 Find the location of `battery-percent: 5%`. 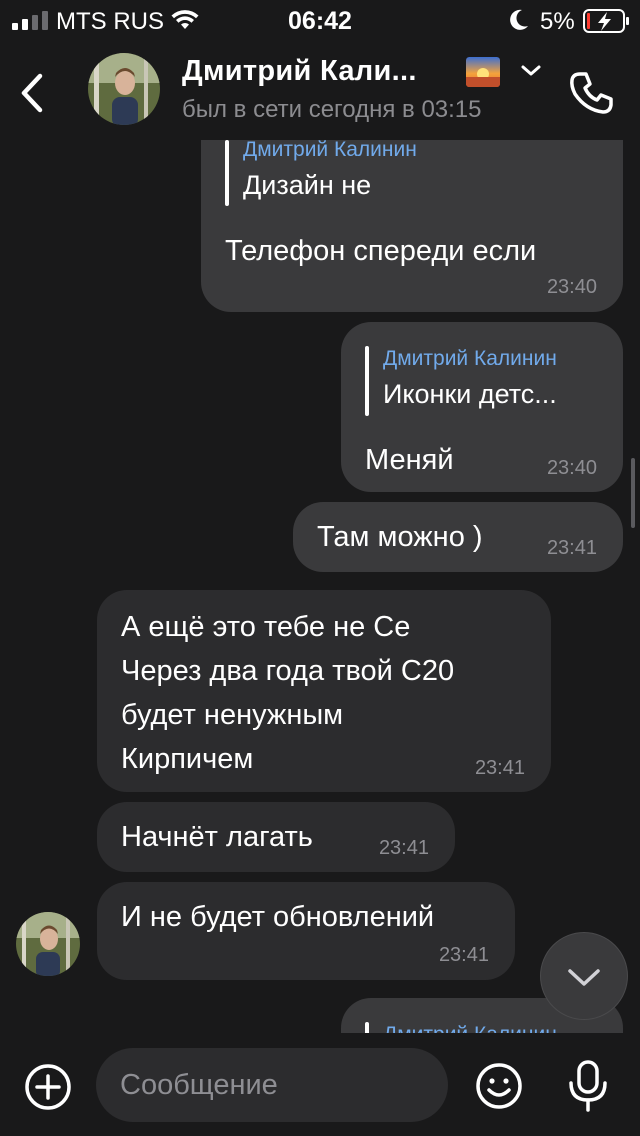

battery-percent: 5% is located at coordinates (557, 21).